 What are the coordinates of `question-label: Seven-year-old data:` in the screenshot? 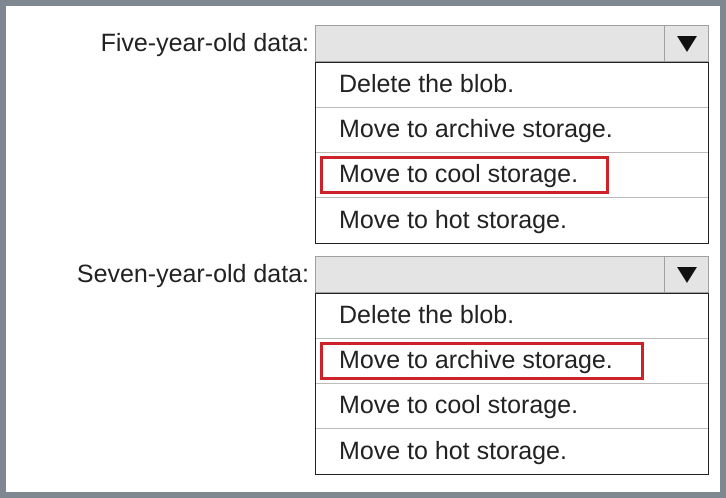 It's located at (192, 274).